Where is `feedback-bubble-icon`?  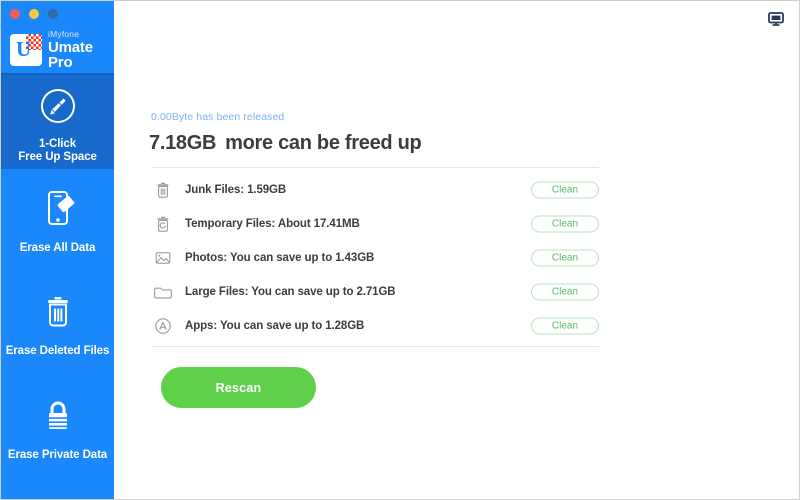 feedback-bubble-icon is located at coordinates (776, 21).